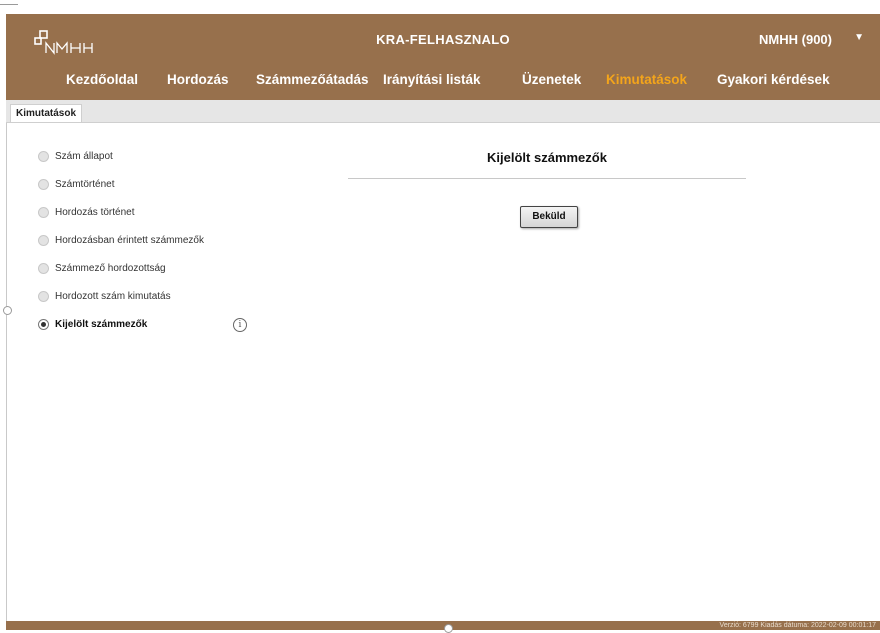  I want to click on radio-button-selected, so click(43, 324).